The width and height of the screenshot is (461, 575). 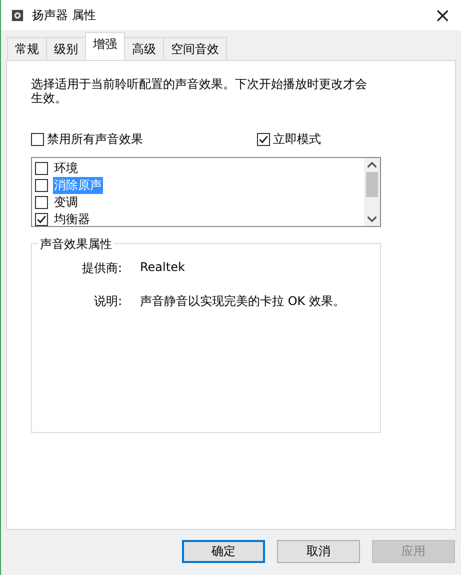 What do you see at coordinates (72, 218) in the screenshot?
I see `list-item: 均衡器` at bounding box center [72, 218].